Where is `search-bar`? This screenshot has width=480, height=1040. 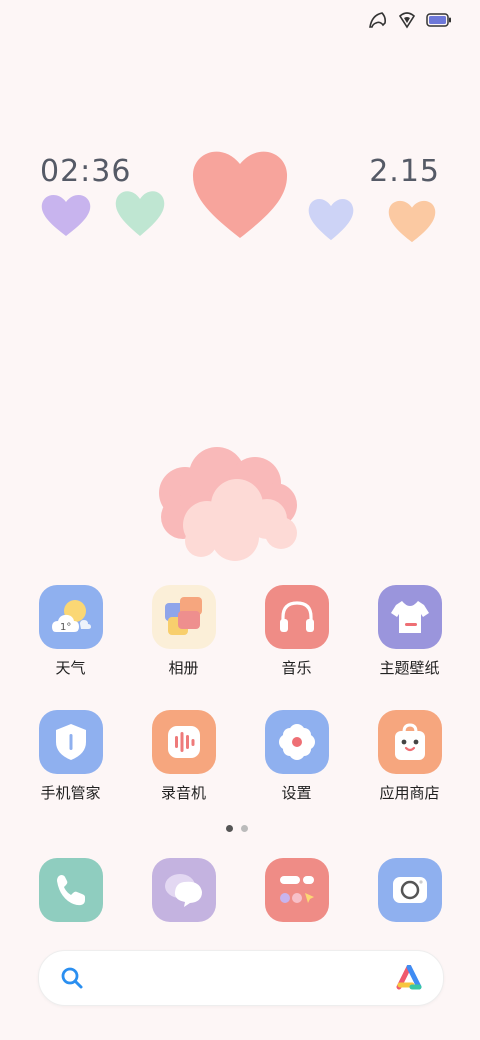
search-bar is located at coordinates (241, 978).